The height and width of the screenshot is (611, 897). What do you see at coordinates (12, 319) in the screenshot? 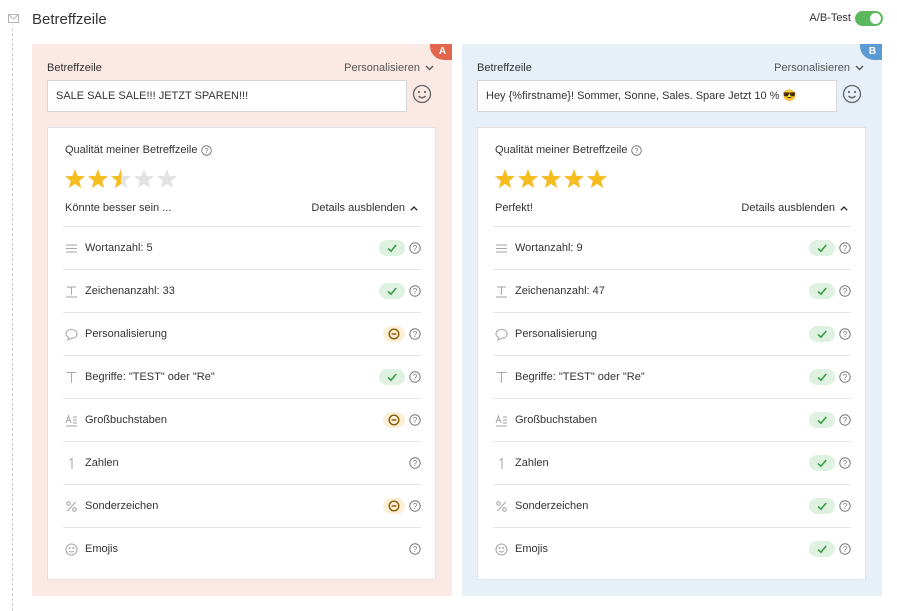
I see `section-guide-line` at bounding box center [12, 319].